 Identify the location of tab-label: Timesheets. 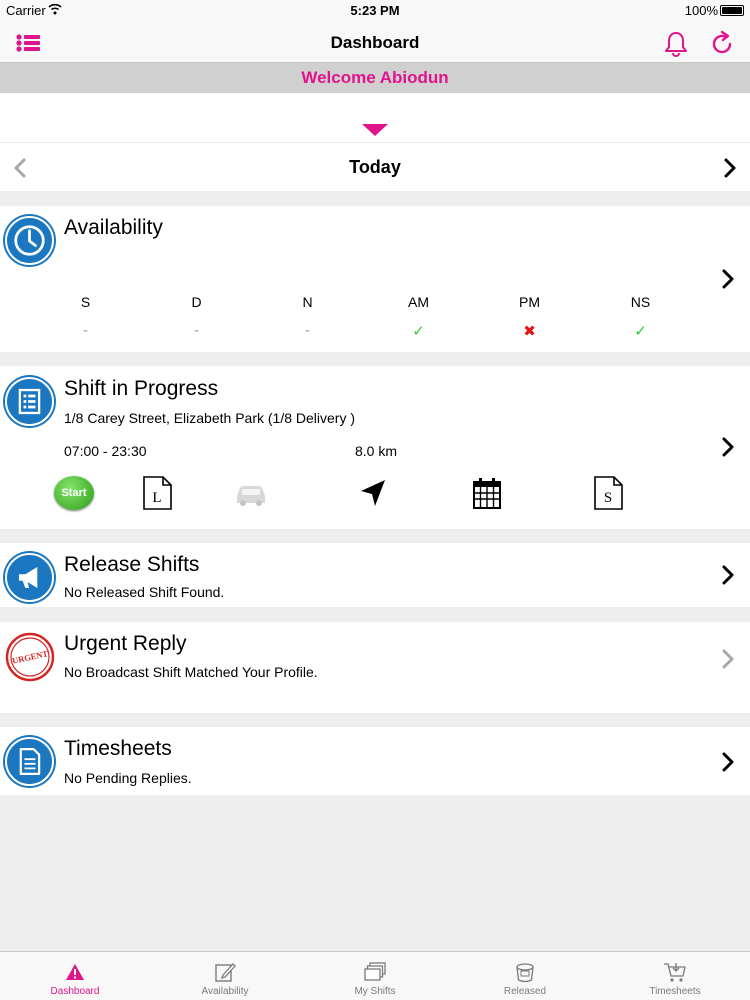
(675, 991).